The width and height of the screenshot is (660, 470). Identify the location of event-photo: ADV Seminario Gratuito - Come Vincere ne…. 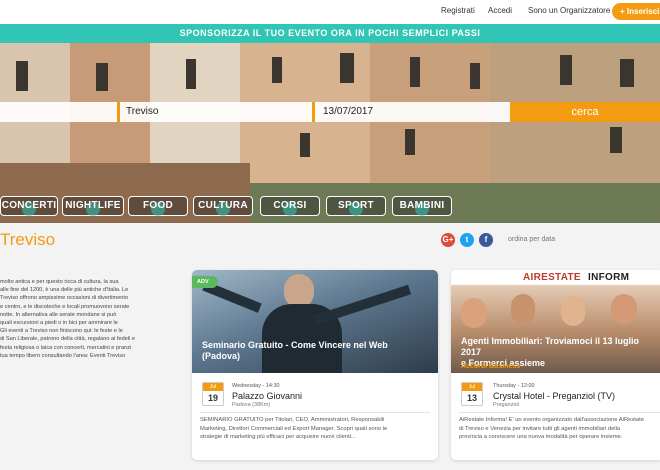
(315, 321).